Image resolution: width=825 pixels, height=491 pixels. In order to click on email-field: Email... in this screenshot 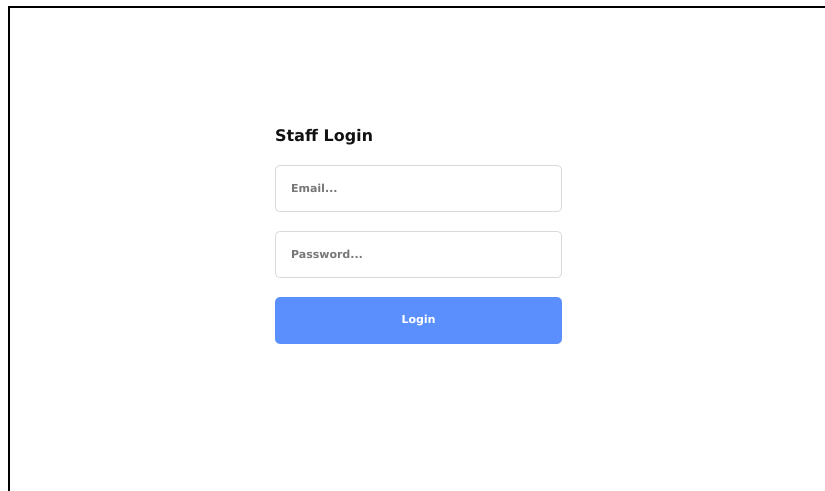, I will do `click(418, 188)`.